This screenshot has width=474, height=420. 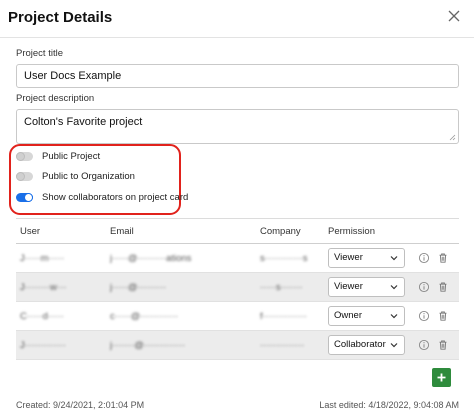 What do you see at coordinates (42, 316) in the screenshot?
I see `user-cell: C·····d·····` at bounding box center [42, 316].